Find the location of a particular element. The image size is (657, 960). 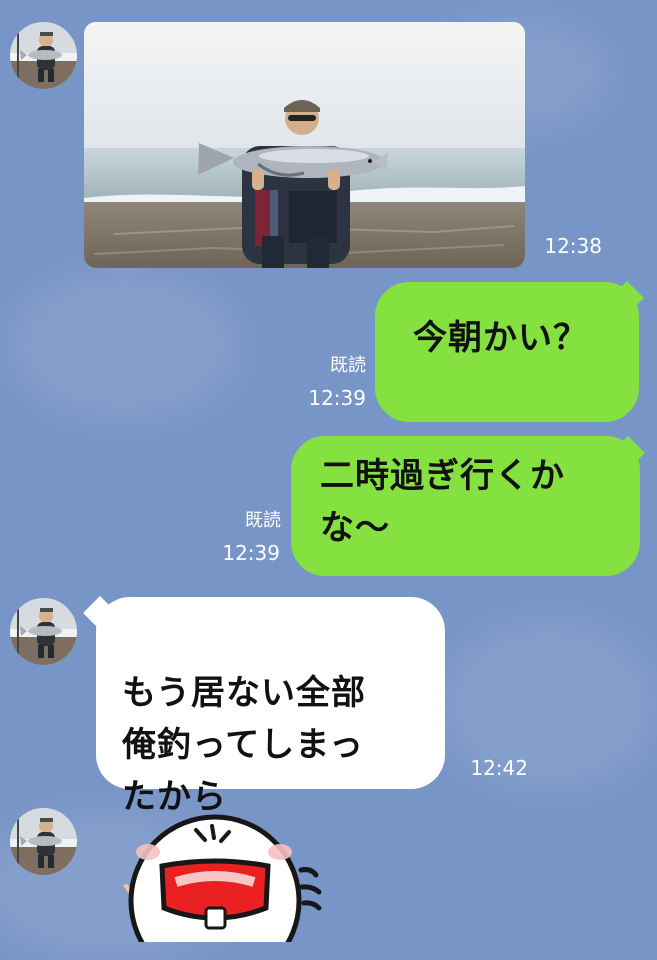

laughing-mascot-sticker-icon is located at coordinates (225, 878).